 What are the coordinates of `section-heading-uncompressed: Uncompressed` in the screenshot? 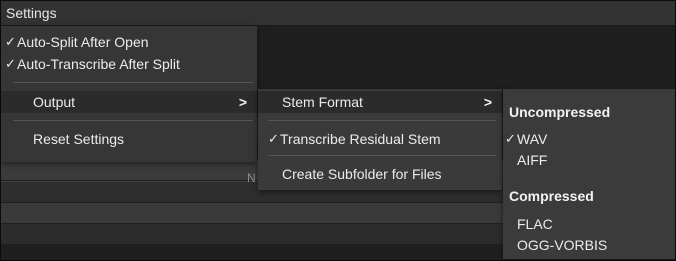 It's located at (560, 112).